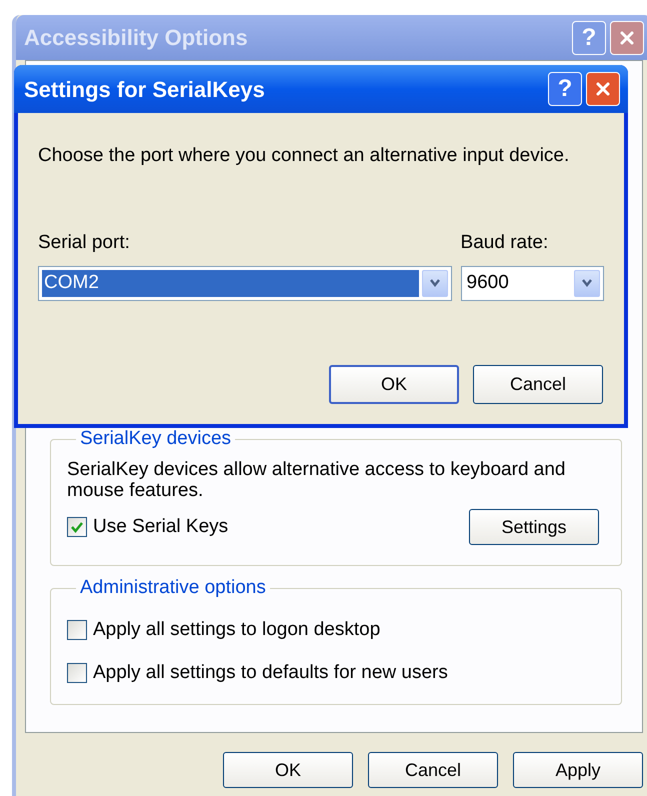  I want to click on button: Apply, so click(578, 770).